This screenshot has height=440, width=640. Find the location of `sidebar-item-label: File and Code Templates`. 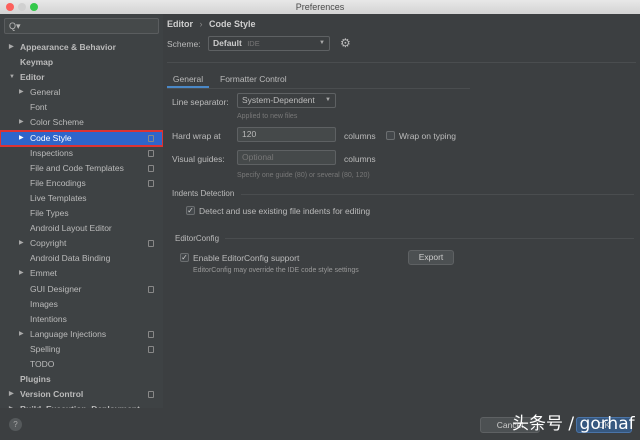

sidebar-item-label: File and Code Templates is located at coordinates (77, 167).